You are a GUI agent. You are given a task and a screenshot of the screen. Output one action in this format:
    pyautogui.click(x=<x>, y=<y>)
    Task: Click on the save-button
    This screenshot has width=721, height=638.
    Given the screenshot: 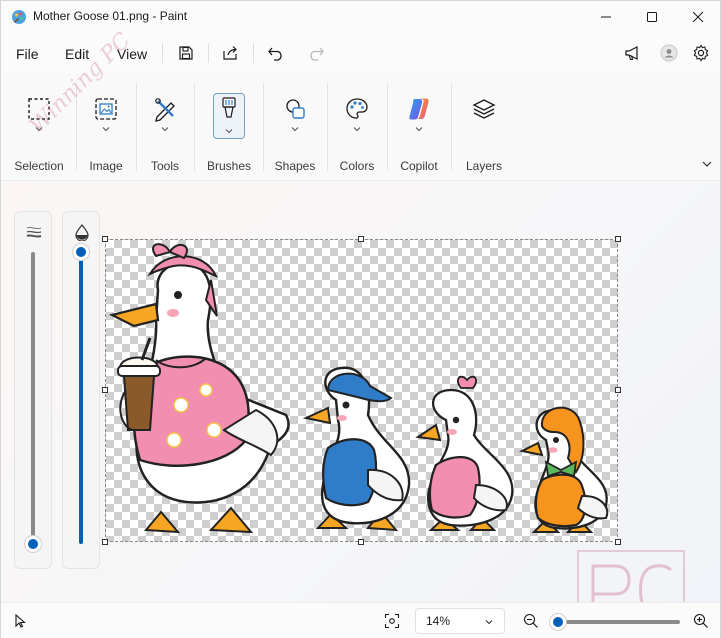 What is the action you would take?
    pyautogui.click(x=186, y=53)
    